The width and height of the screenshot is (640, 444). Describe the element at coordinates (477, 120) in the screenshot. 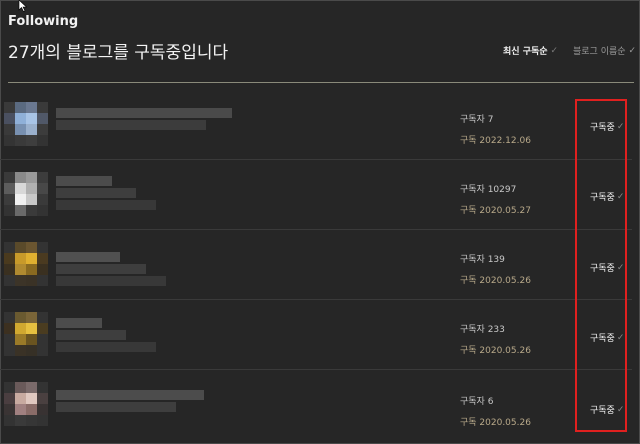

I see `subscriber-count: 구독자 7` at that location.